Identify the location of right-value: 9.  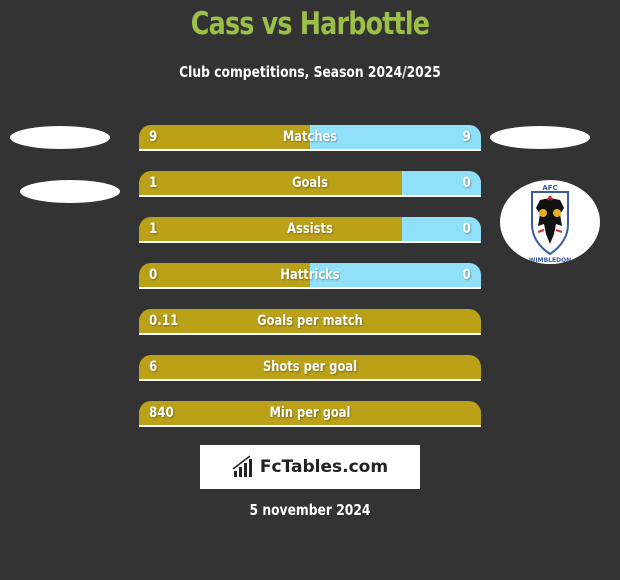
(466, 137).